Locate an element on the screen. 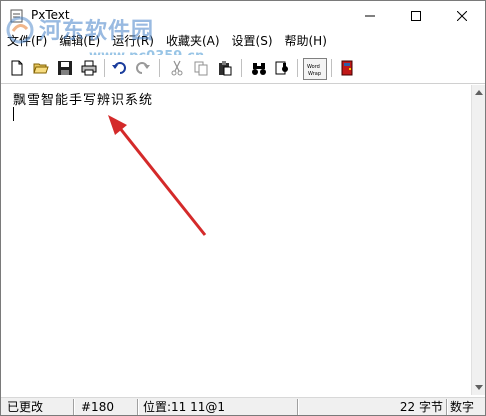  scroll-up-icon is located at coordinates (479, 92).